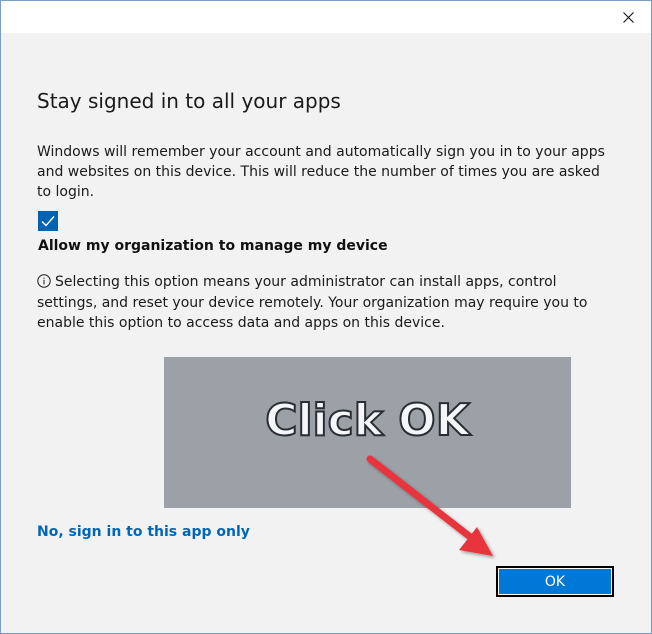 This screenshot has height=634, width=652. Describe the element at coordinates (44, 281) in the screenshot. I see `info-icon` at that location.